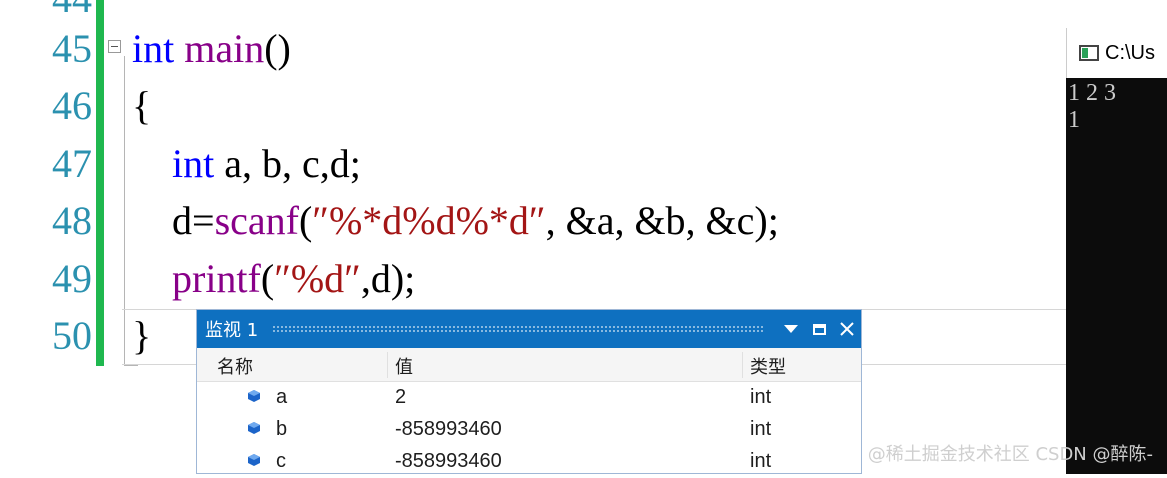 The image size is (1167, 478). I want to click on string-literal: ″%d″, so click(317, 278).